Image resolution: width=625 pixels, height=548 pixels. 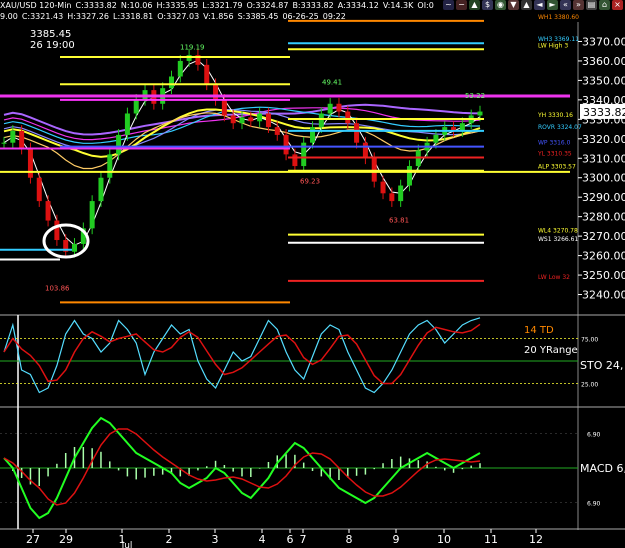 I want to click on tooltip-price: 3385.45, so click(x=50, y=34).